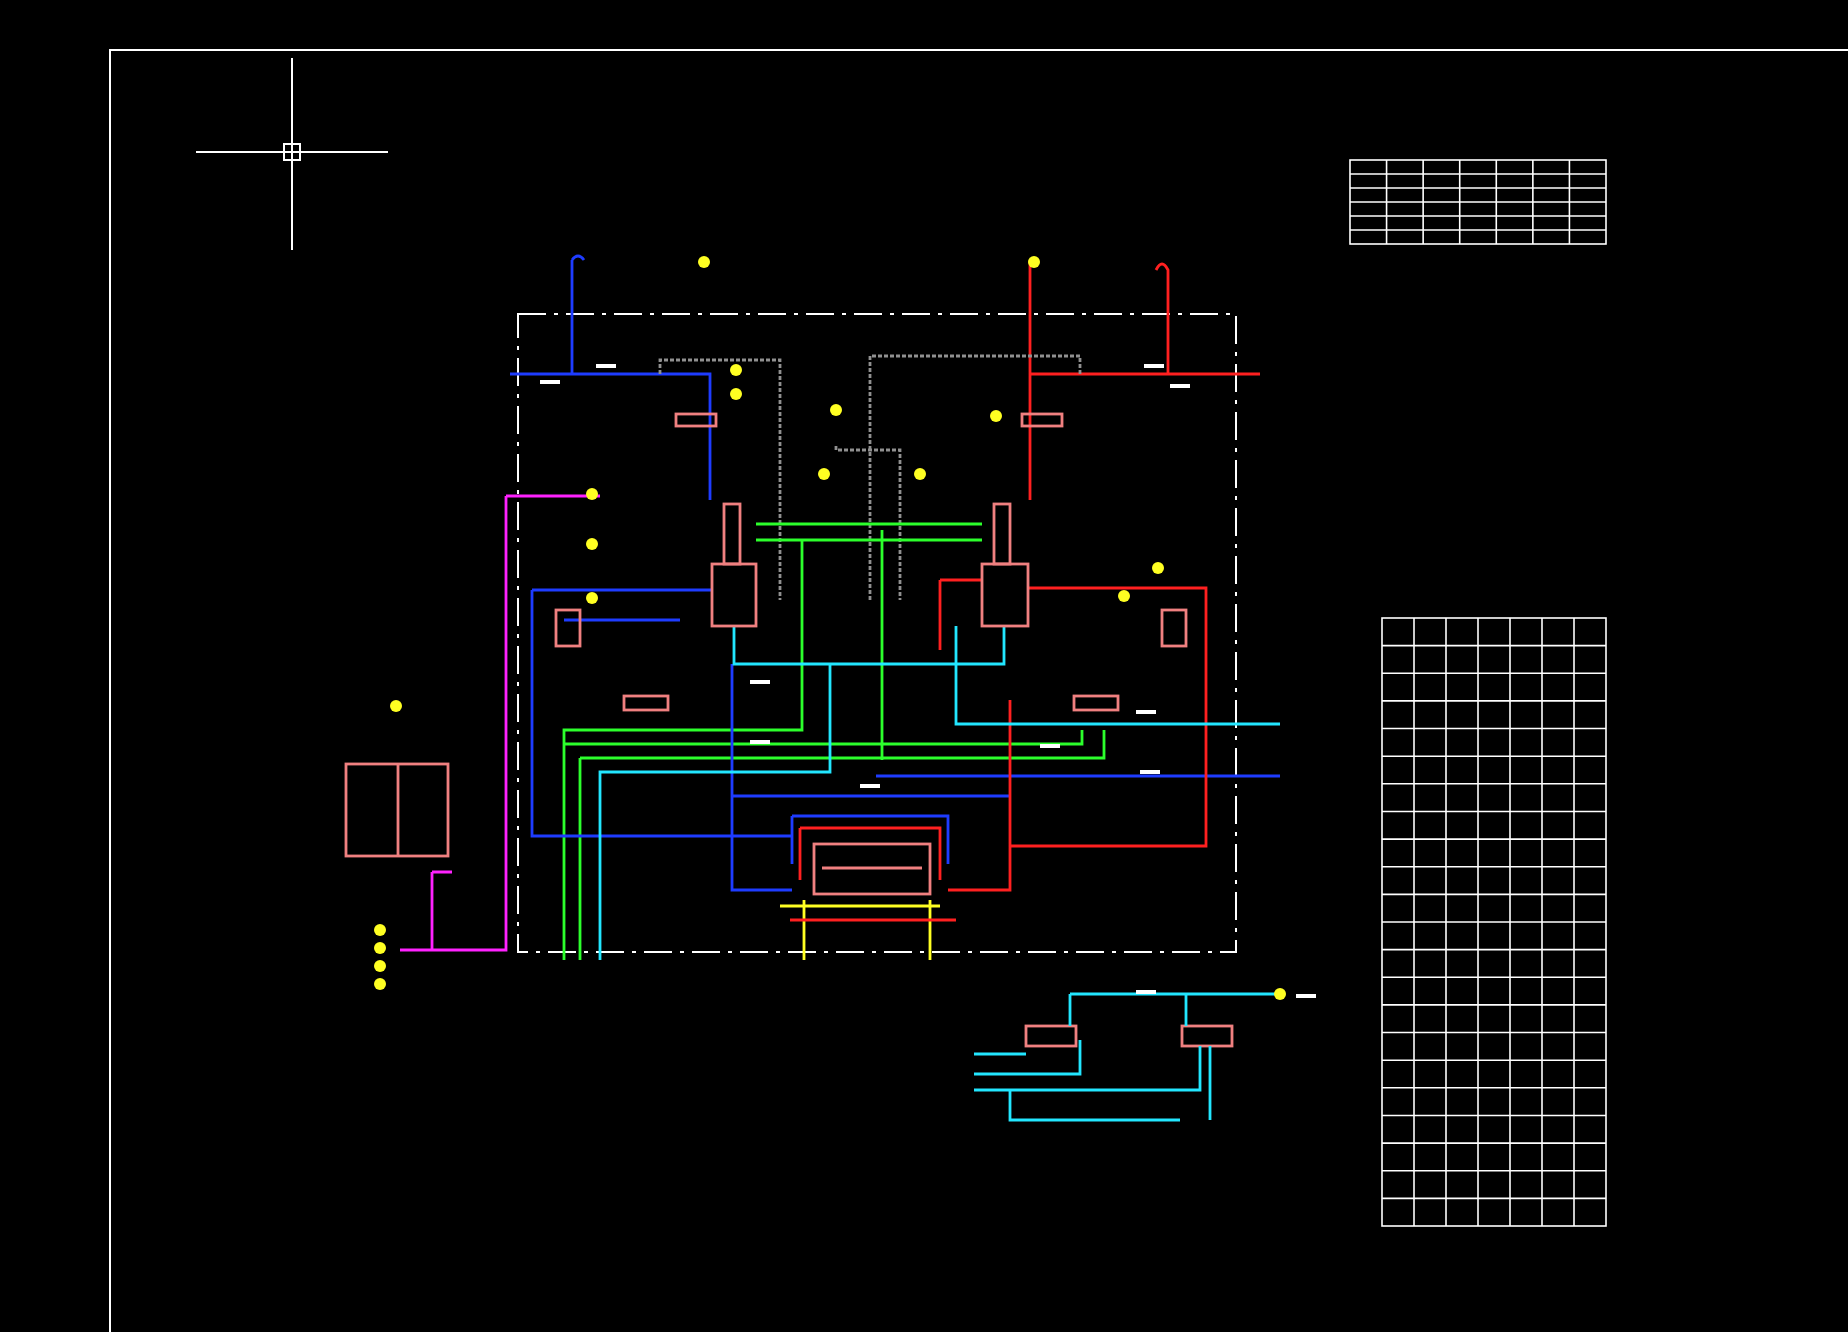 This screenshot has height=1332, width=1848. Describe the element at coordinates (292, 154) in the screenshot. I see `crosshair-cursor-icon` at that location.